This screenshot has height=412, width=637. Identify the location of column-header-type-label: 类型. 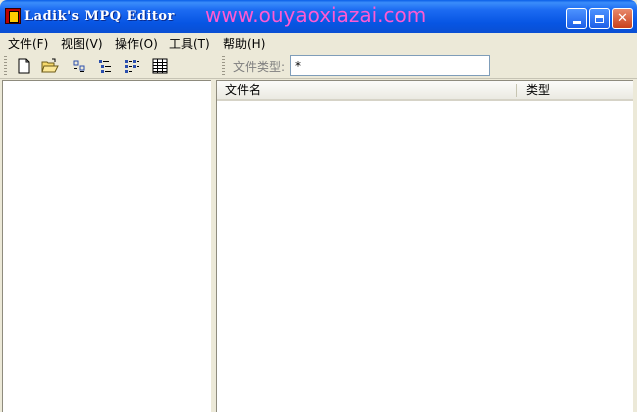
(538, 90).